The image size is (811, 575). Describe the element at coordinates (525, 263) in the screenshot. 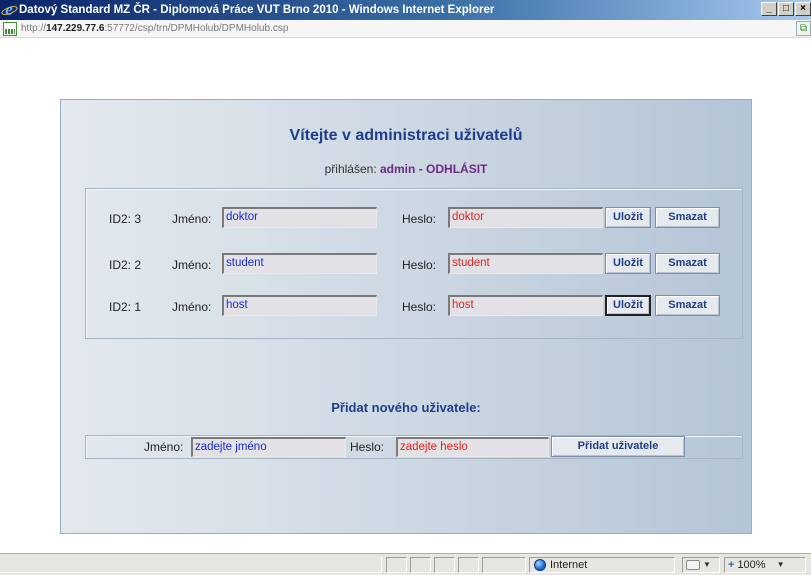

I see `password-field: student` at that location.